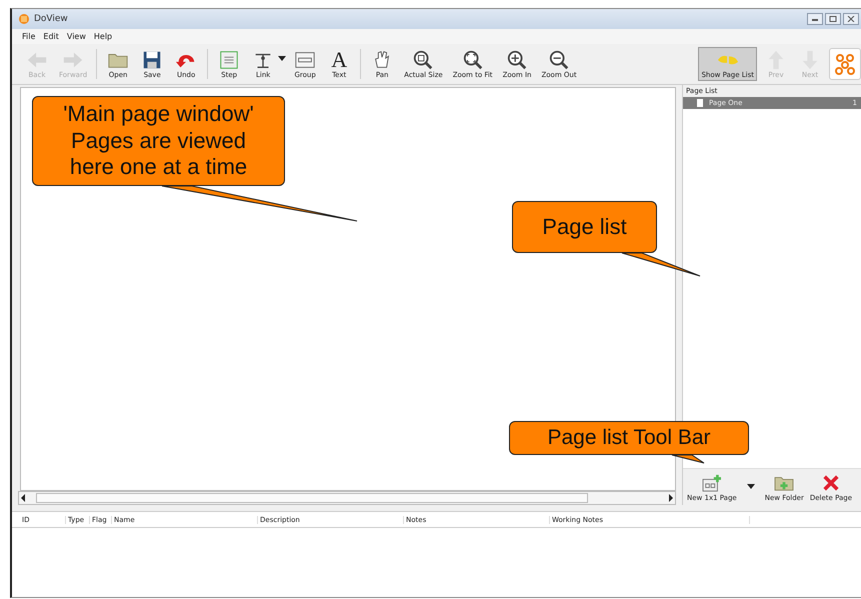  I want to click on maximize-icon, so click(833, 19).